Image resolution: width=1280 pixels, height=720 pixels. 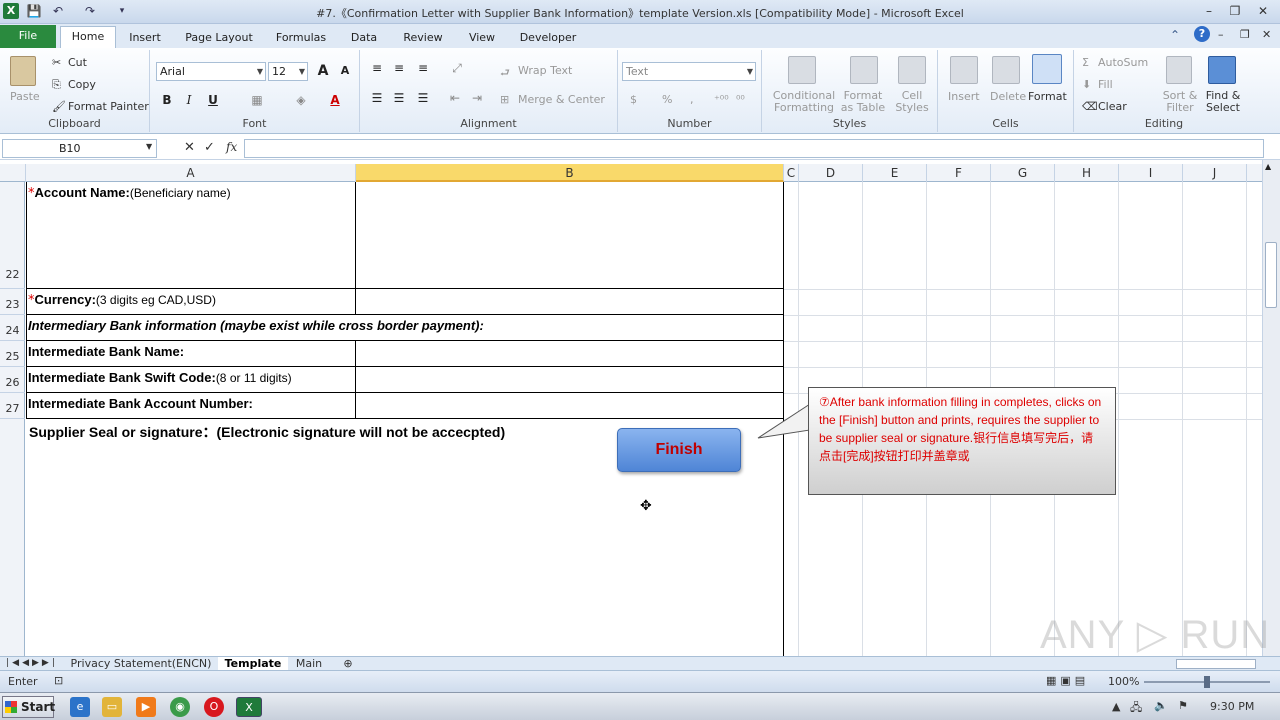 What do you see at coordinates (1245, 34) in the screenshot?
I see `workbook-restore-icon: ❐` at bounding box center [1245, 34].